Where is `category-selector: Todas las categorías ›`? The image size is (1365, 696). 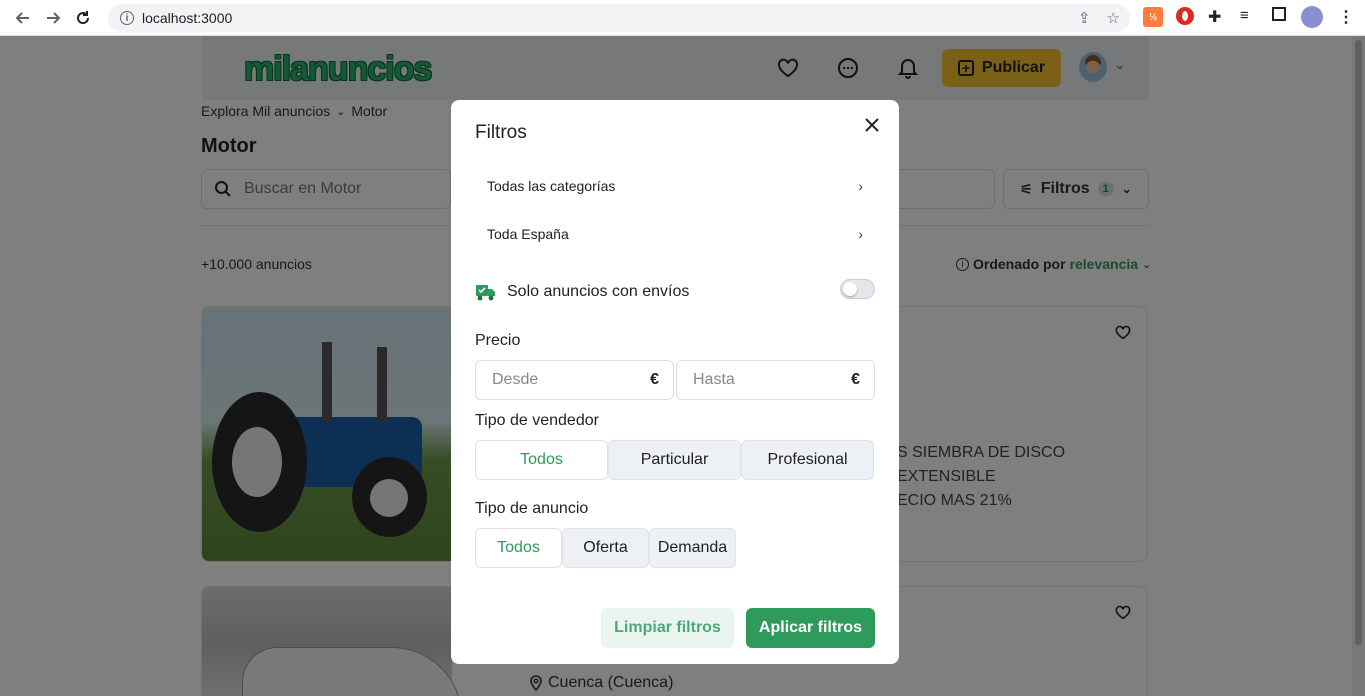 category-selector: Todas las categorías › is located at coordinates (675, 186).